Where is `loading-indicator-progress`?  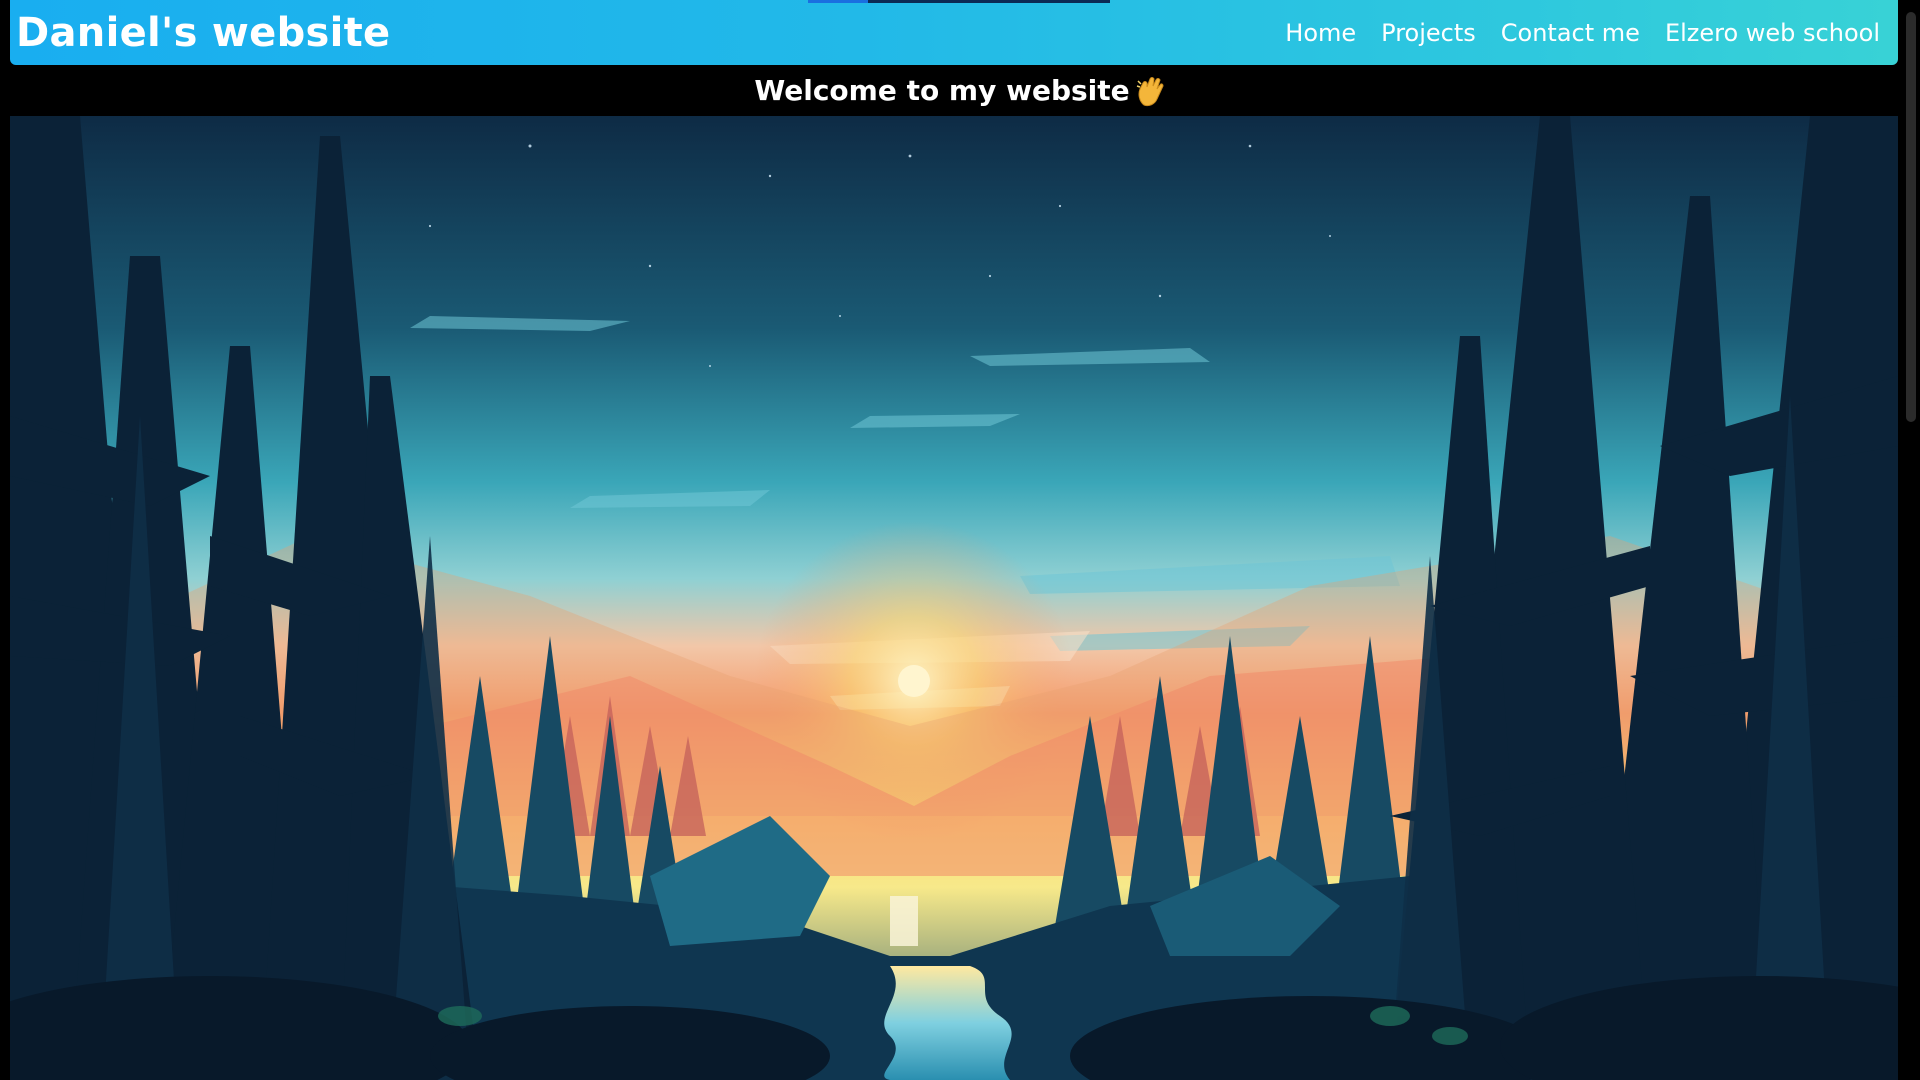 loading-indicator-progress is located at coordinates (838, 1).